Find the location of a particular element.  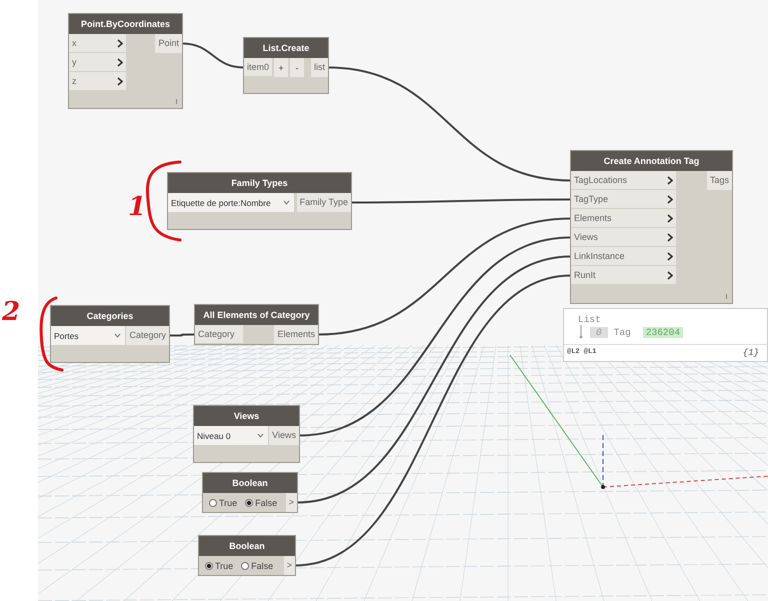

input-port: LinkInstance is located at coordinates (623, 256).